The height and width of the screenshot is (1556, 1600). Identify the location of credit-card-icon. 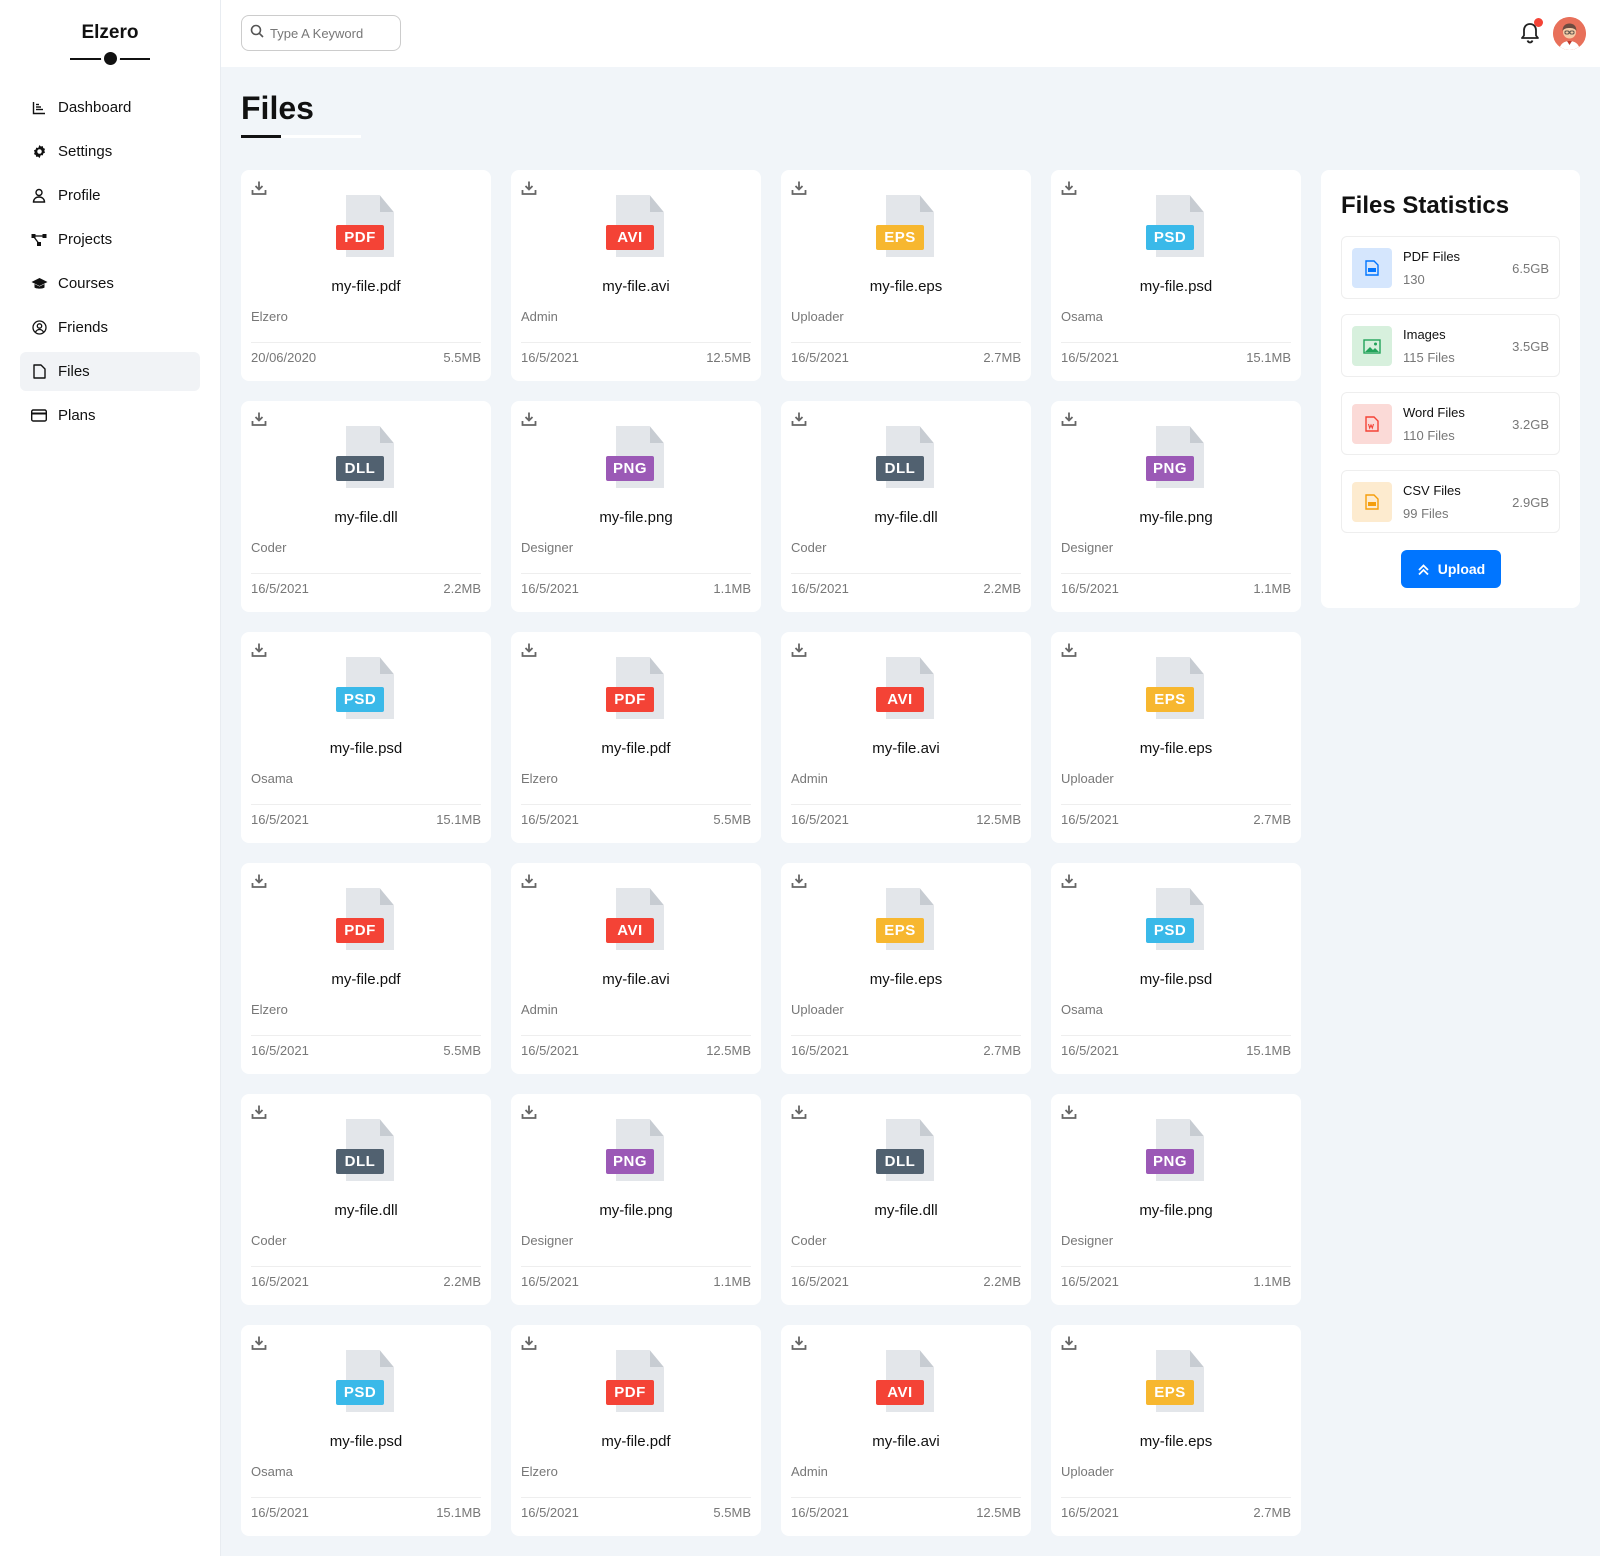
(39, 416).